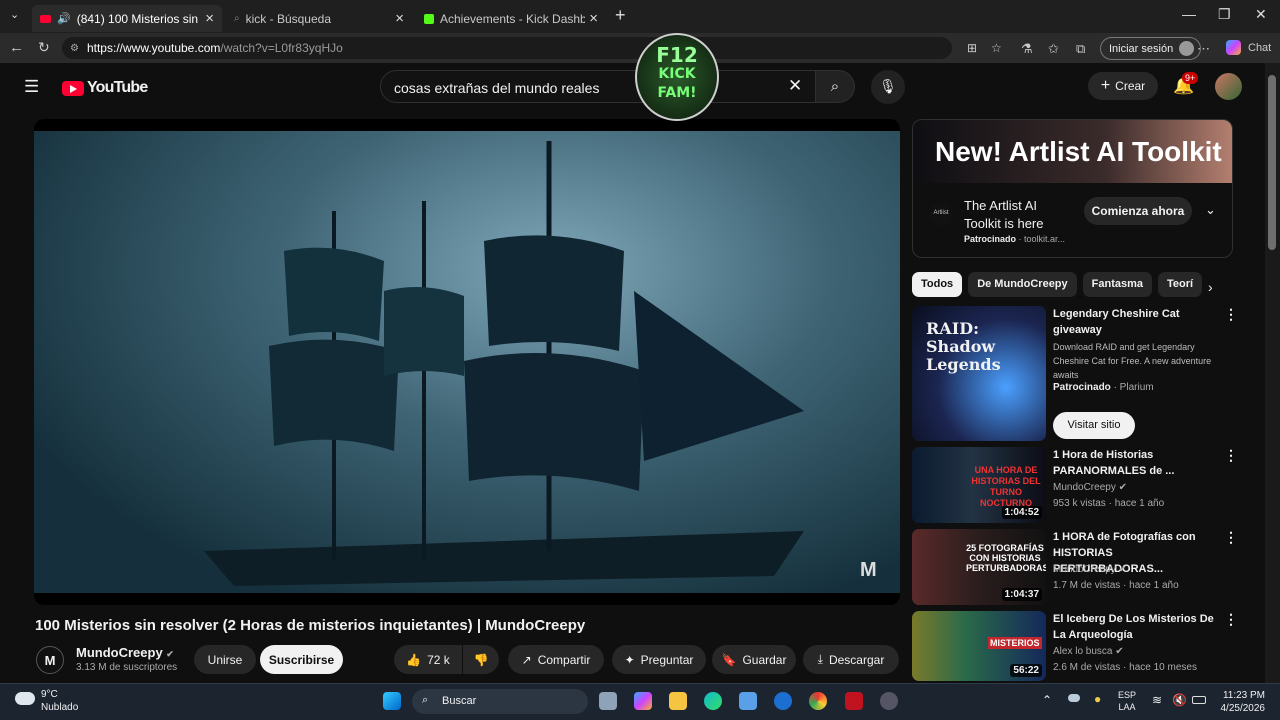  Describe the element at coordinates (50, 660) in the screenshot. I see `channel-avatar: M` at that location.